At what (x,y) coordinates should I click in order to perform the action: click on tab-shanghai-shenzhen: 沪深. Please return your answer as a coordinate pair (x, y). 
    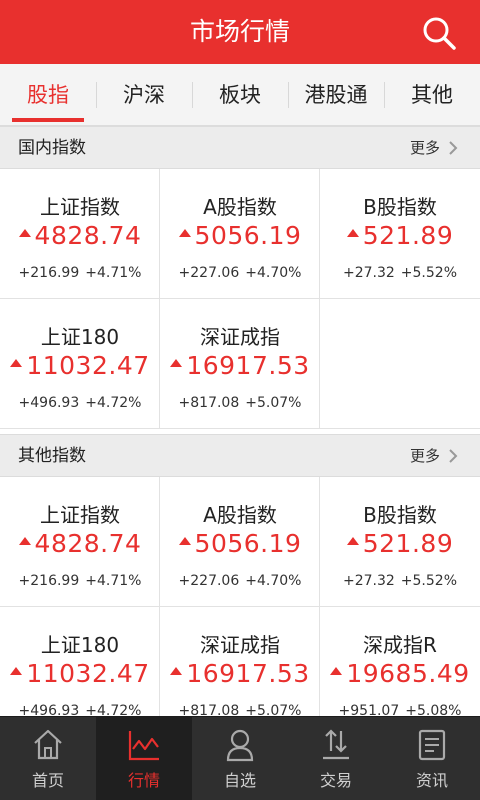
    Looking at the image, I should click on (144, 95).